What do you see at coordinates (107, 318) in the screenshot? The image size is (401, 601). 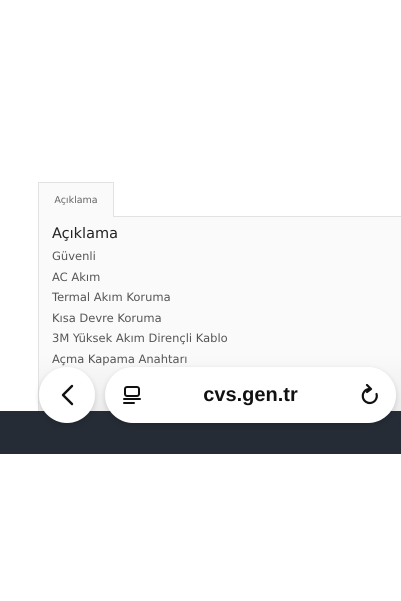 I see `feature-item: Kısa Devre Koruma` at bounding box center [107, 318].